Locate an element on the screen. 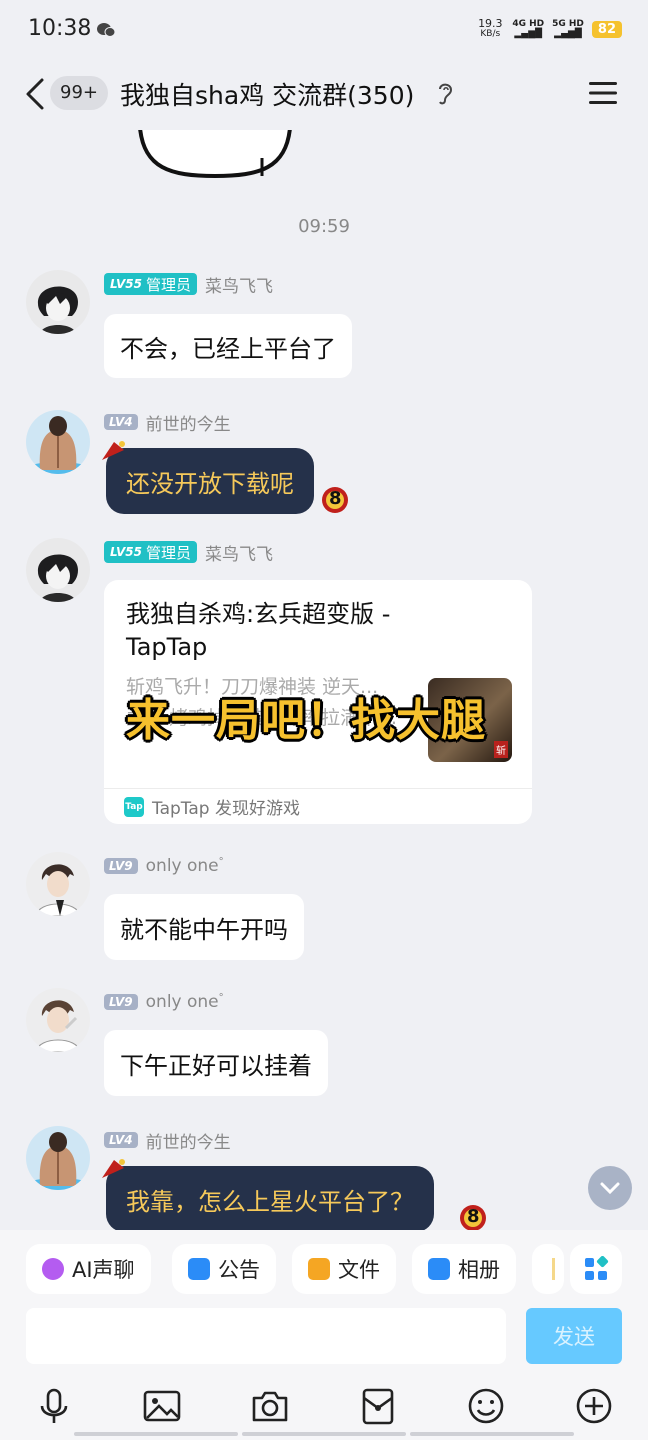 The image size is (648, 1440). chat-header: 99+ 我独自sha鸡 交流群(350) is located at coordinates (324, 95).